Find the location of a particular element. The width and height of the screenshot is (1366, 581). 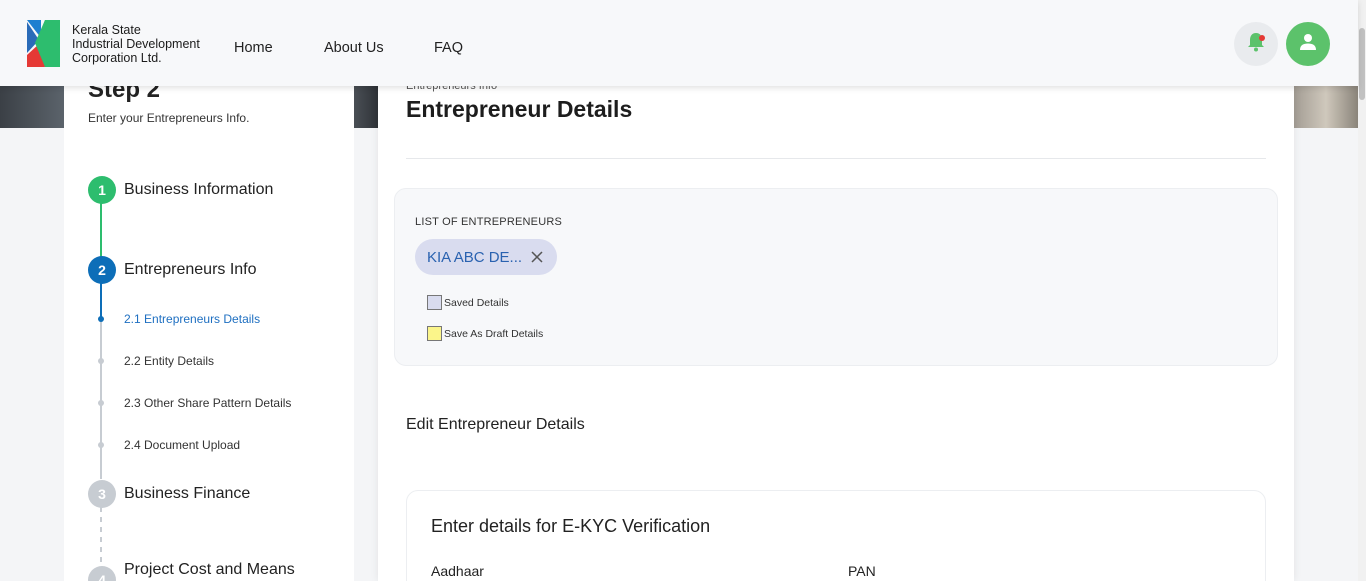

user-icon is located at coordinates (1308, 44).